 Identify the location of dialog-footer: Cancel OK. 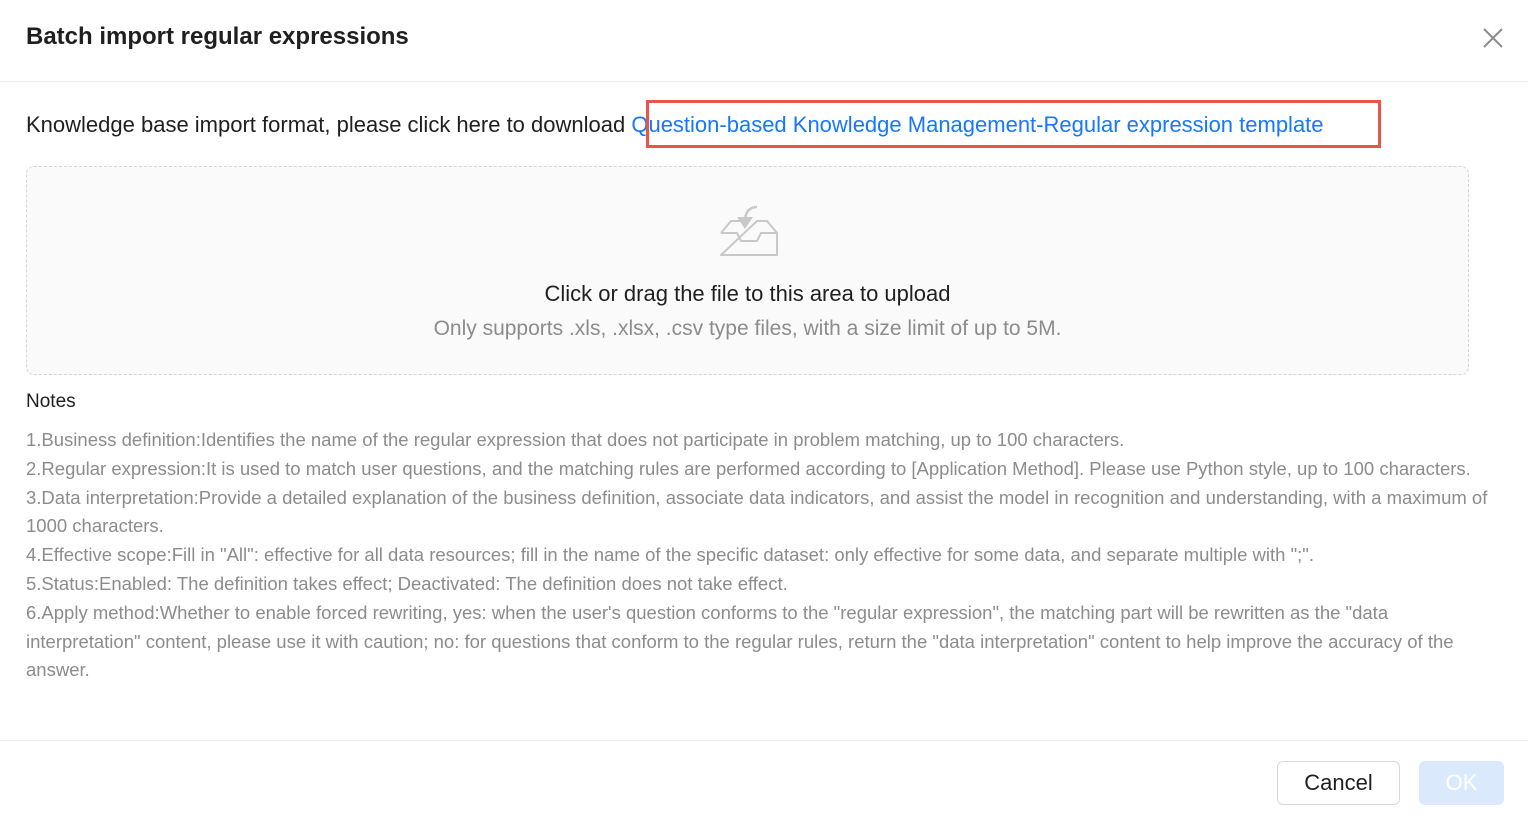
(764, 779).